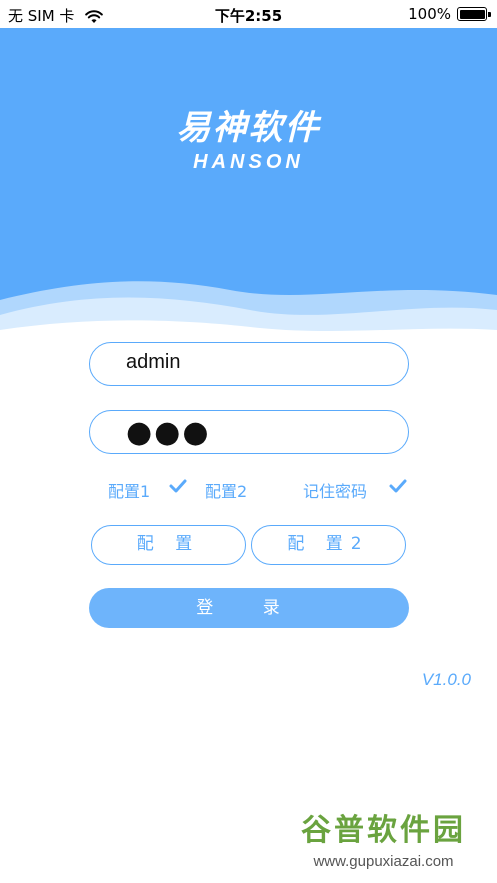 Image resolution: width=497 pixels, height=883 pixels. I want to click on app-logo: 易神软件 HANSON, so click(248, 137).